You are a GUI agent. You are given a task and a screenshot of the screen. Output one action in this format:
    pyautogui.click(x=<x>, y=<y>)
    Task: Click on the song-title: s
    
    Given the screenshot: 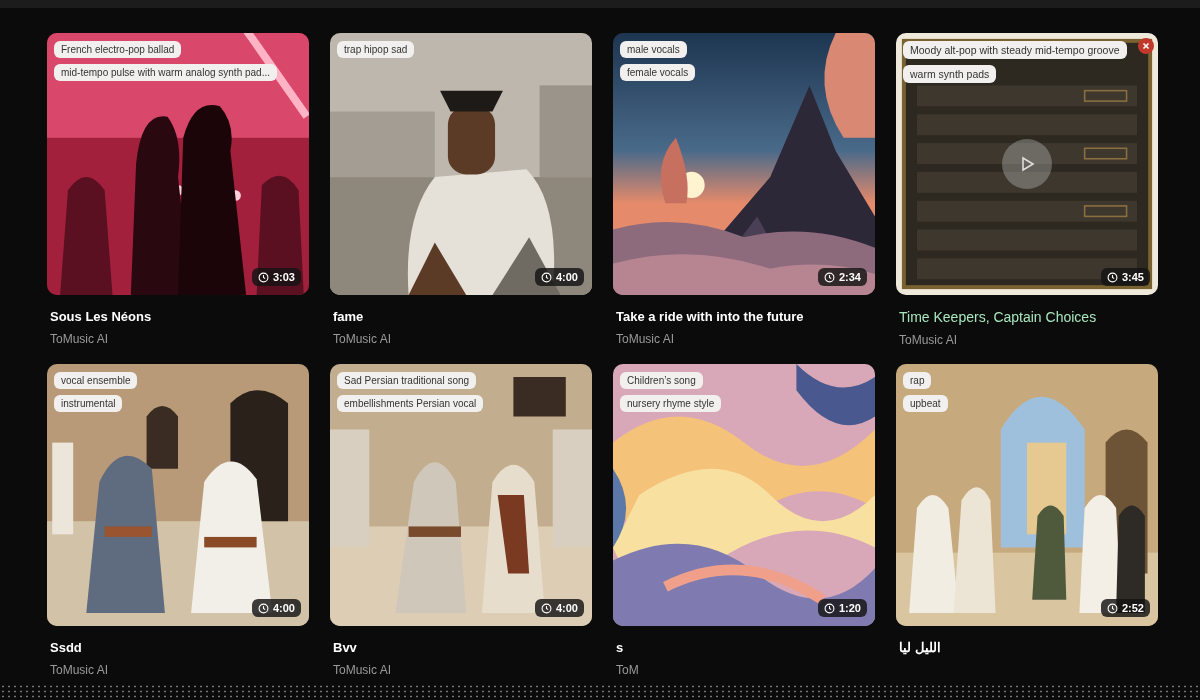 What is the action you would take?
    pyautogui.click(x=745, y=647)
    